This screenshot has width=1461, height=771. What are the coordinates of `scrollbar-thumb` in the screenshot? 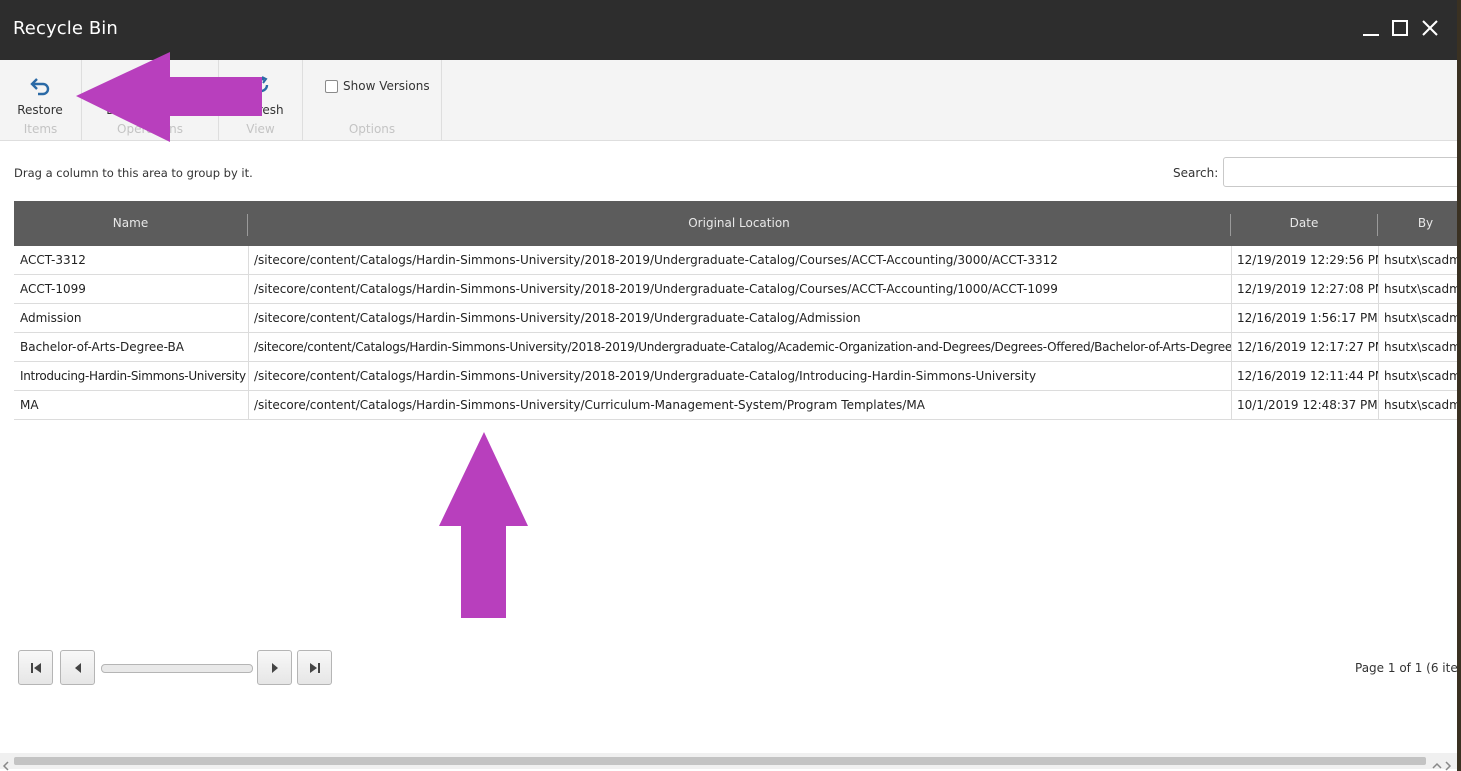 It's located at (720, 761).